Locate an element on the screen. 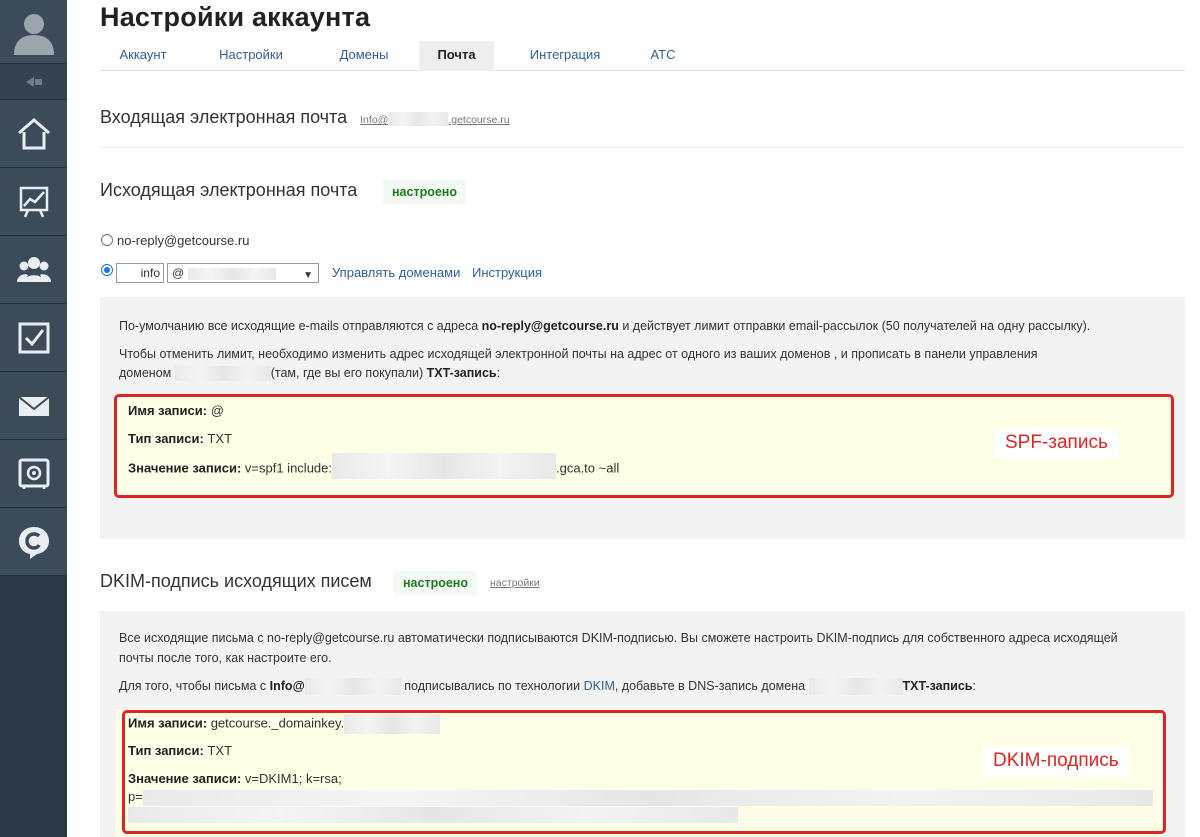 The height and width of the screenshot is (837, 1200). sidebar-item-users is located at coordinates (33, 270).